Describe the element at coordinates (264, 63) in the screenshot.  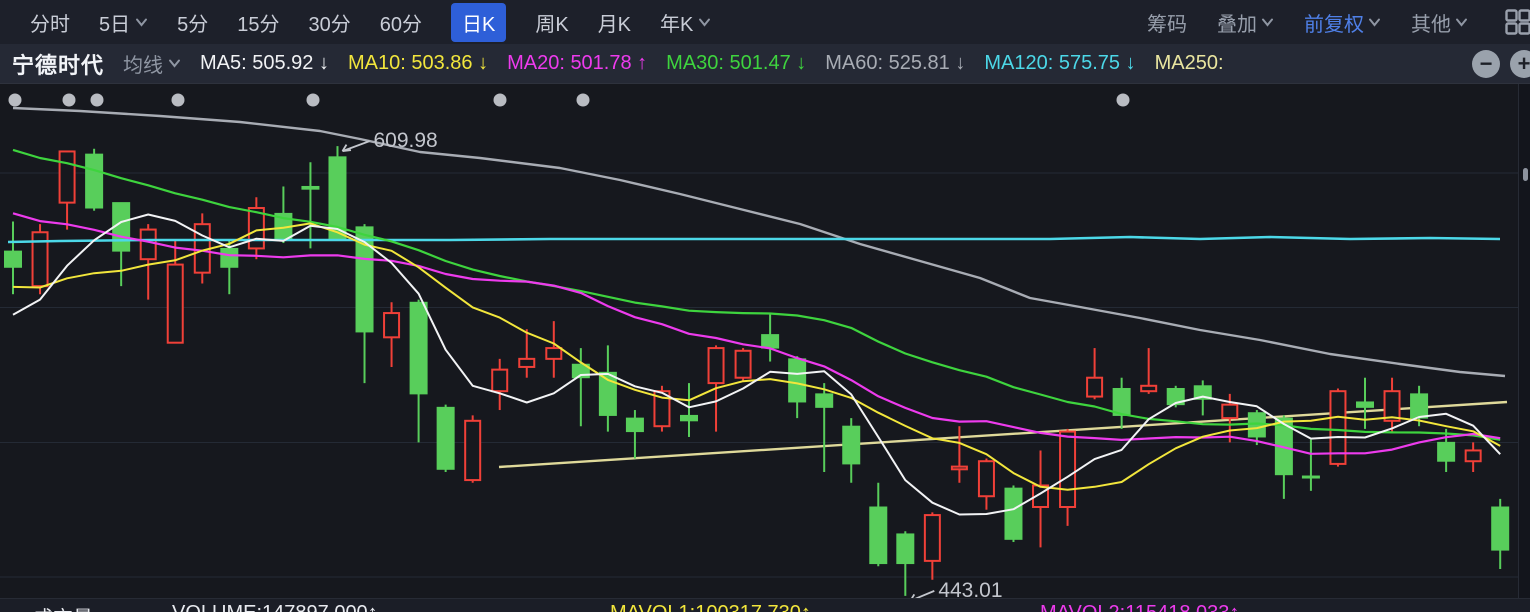
I see `ma-legend-MA5: MA5: 505.92 ↓` at that location.